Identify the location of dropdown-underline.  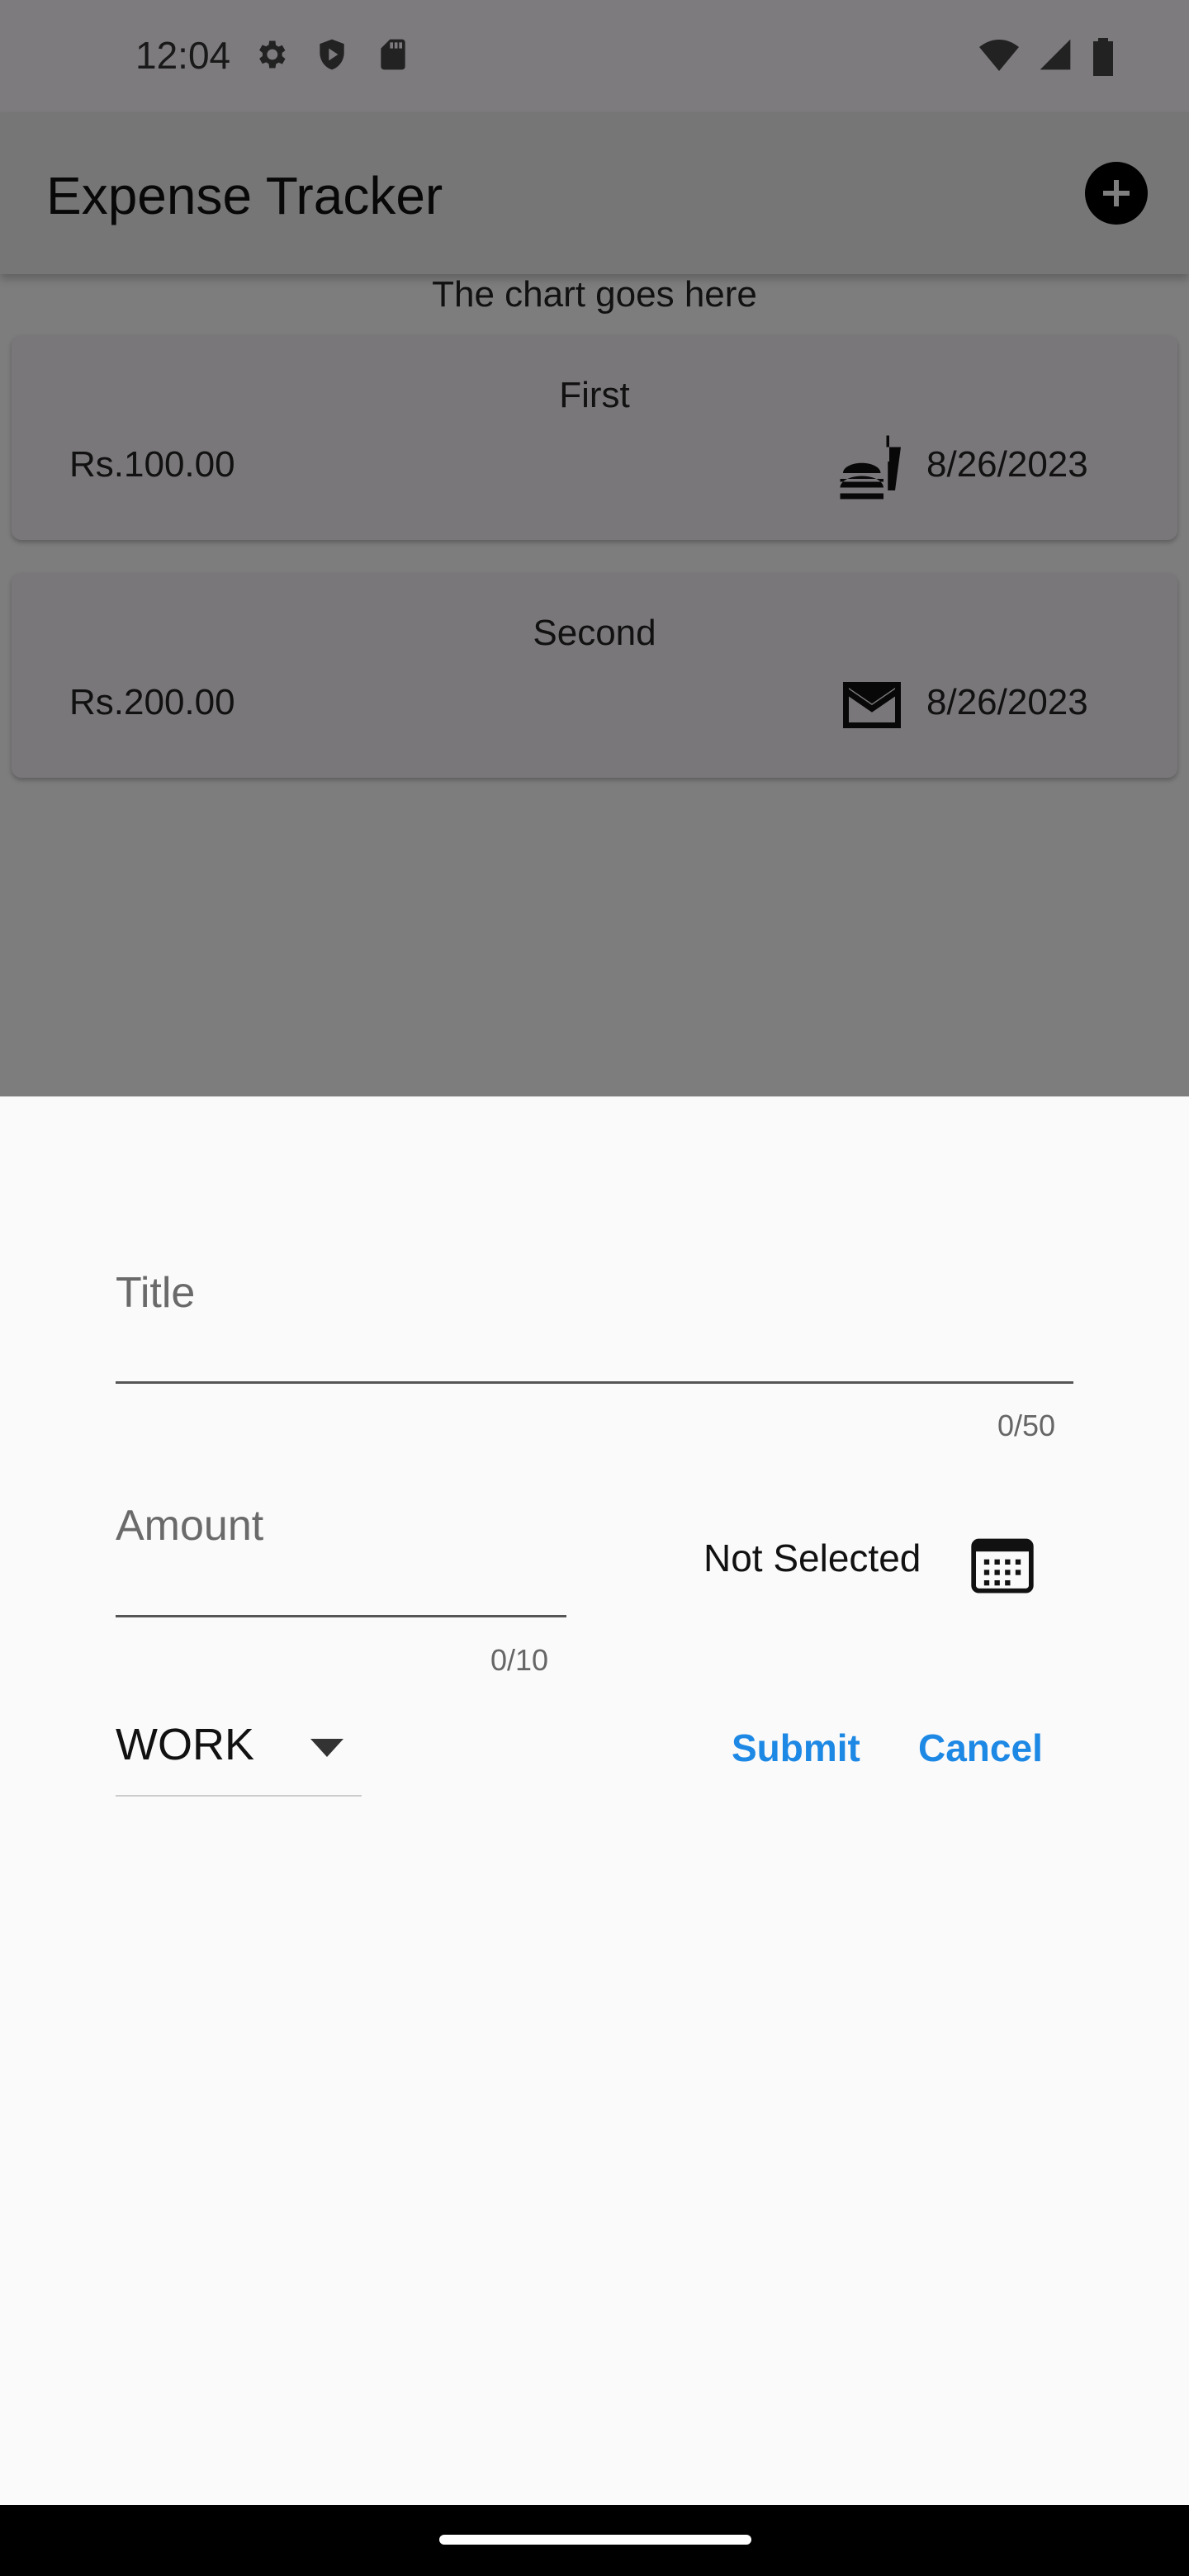
(239, 1796).